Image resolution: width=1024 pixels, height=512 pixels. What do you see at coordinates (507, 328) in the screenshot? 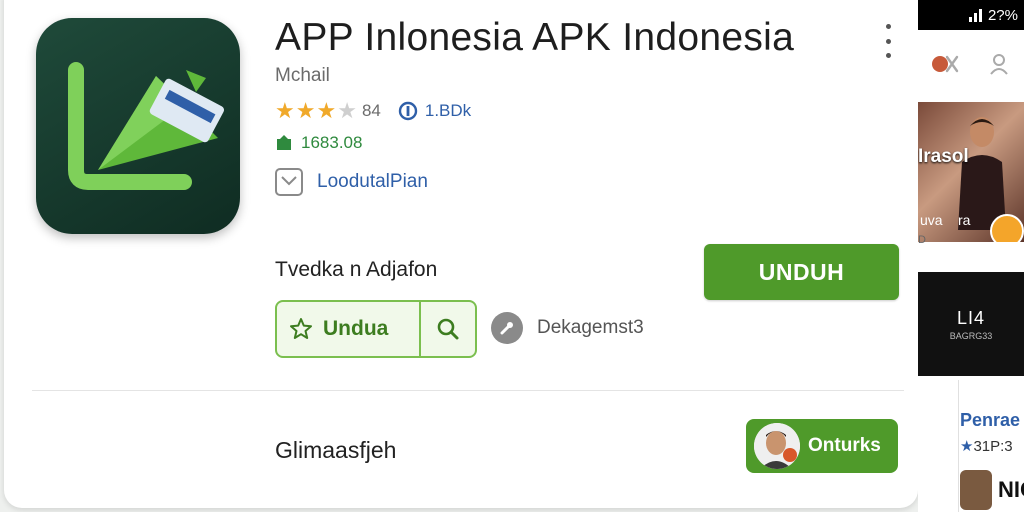
I see `wrench-icon` at bounding box center [507, 328].